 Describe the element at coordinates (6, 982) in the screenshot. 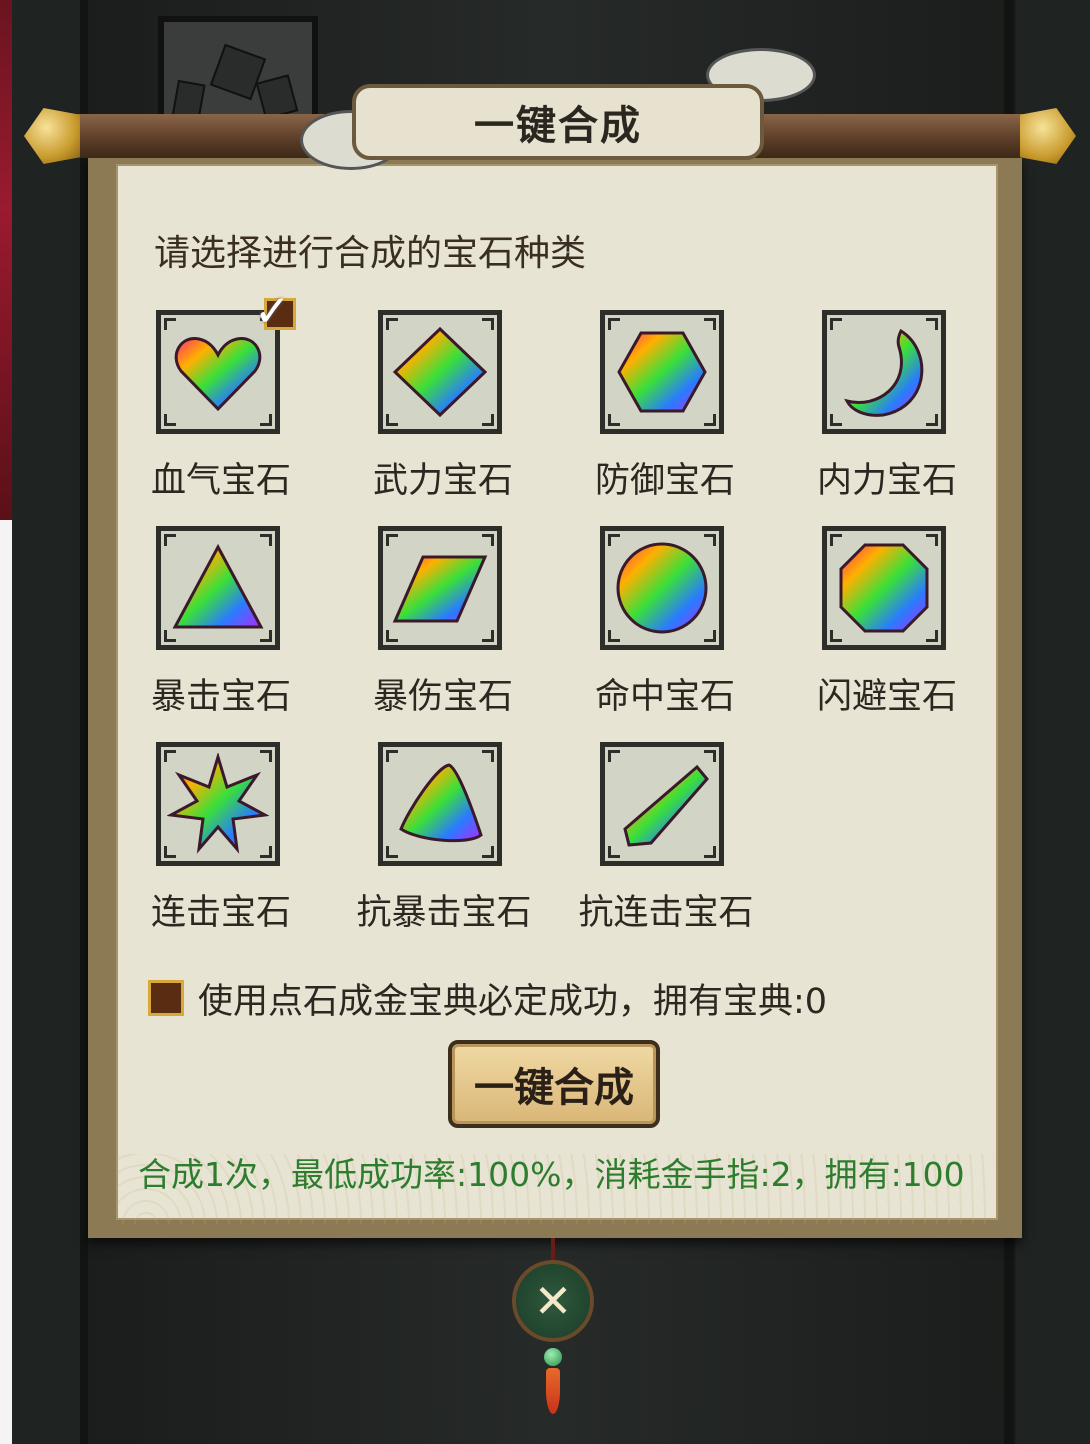

I see `background-left-white` at that location.